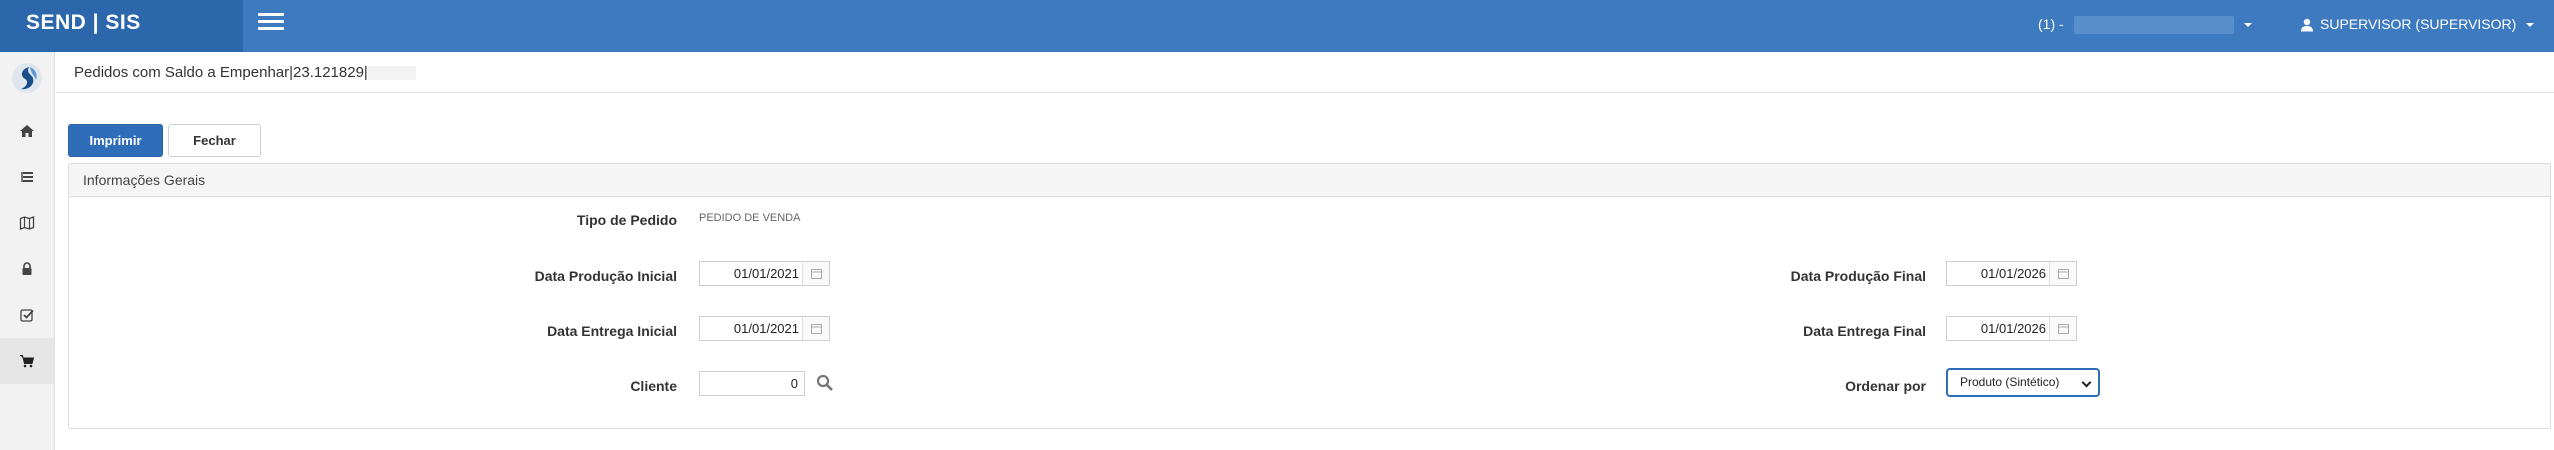 The width and height of the screenshot is (2554, 450). I want to click on page-title-text: Pedidos com Saldo a Empenhar|23.121829|, so click(221, 72).